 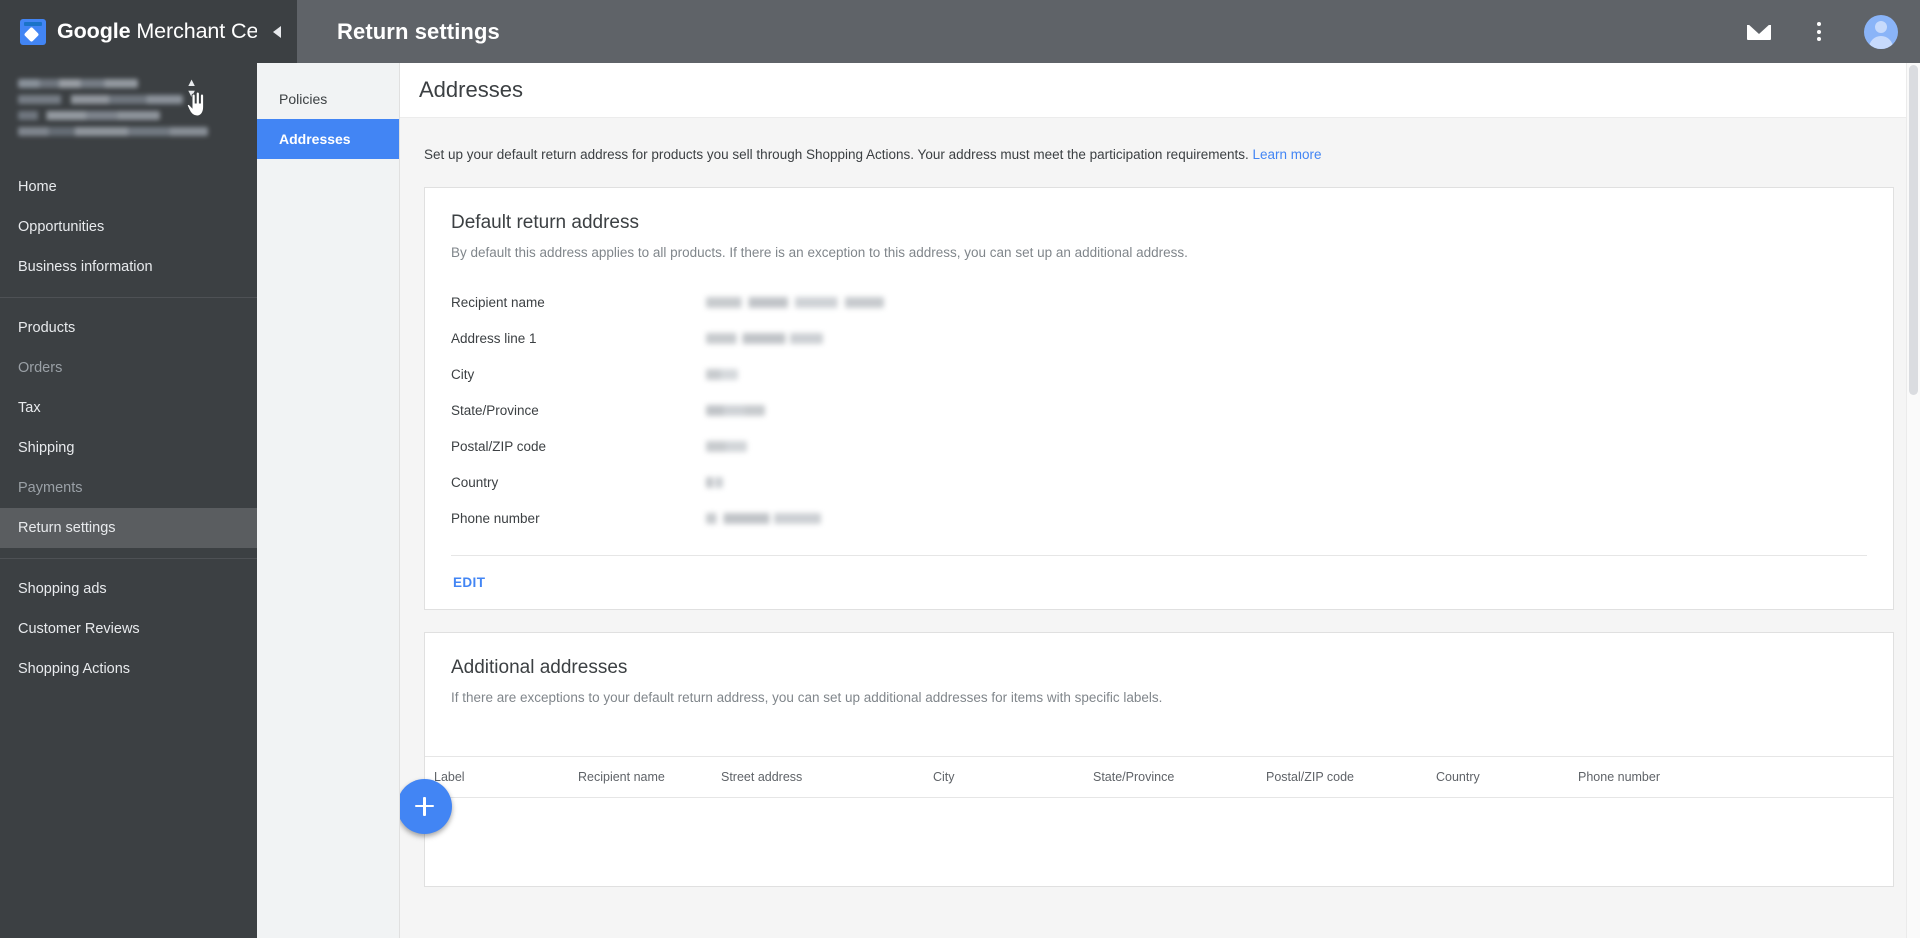 What do you see at coordinates (46, 448) in the screenshot?
I see `sidebar-item-label: Shipping` at bounding box center [46, 448].